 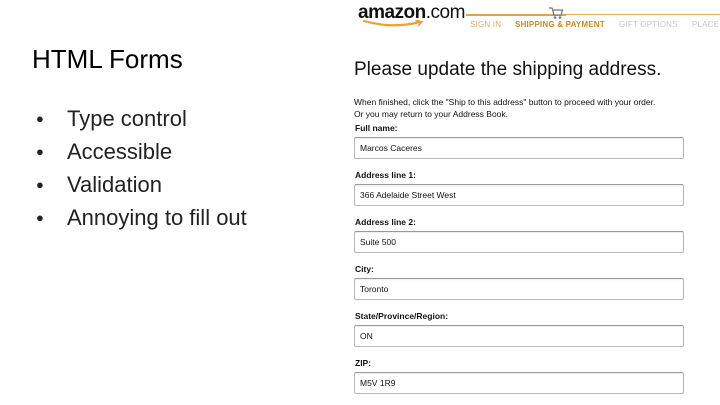 I want to click on bullet-item: ● Annoying to fill out, so click(x=141, y=217).